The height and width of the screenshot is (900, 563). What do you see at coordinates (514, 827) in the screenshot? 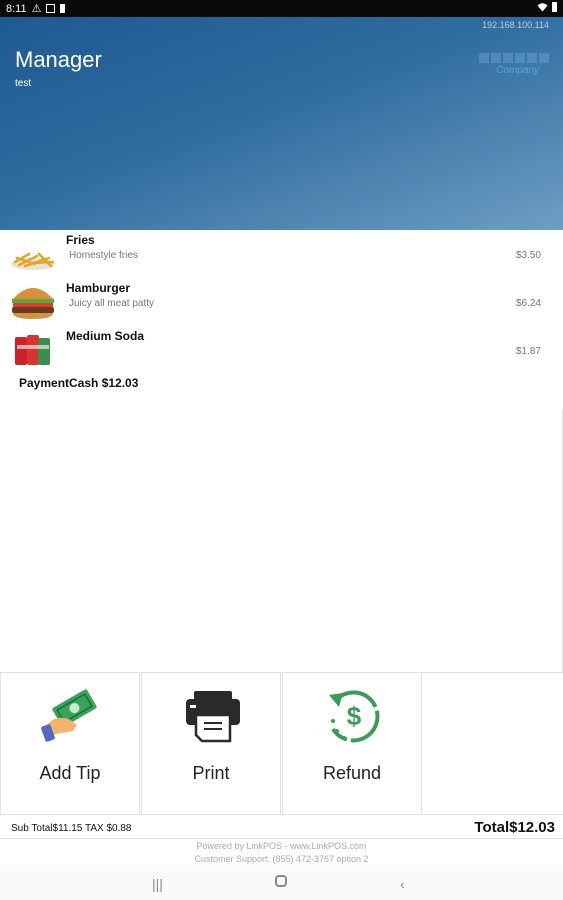
I see `total-text: Total$12.03` at bounding box center [514, 827].